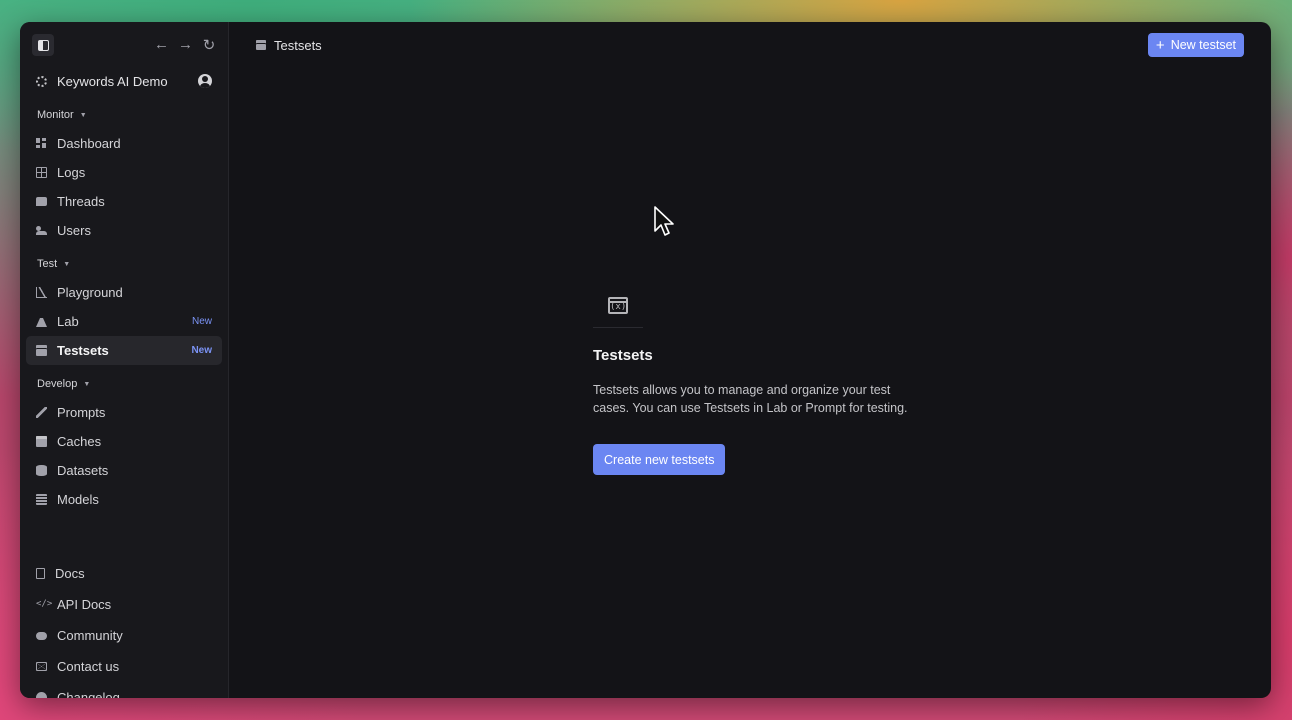 The height and width of the screenshot is (720, 1292). What do you see at coordinates (1203, 45) in the screenshot?
I see `new-testset-button-label: New testset` at bounding box center [1203, 45].